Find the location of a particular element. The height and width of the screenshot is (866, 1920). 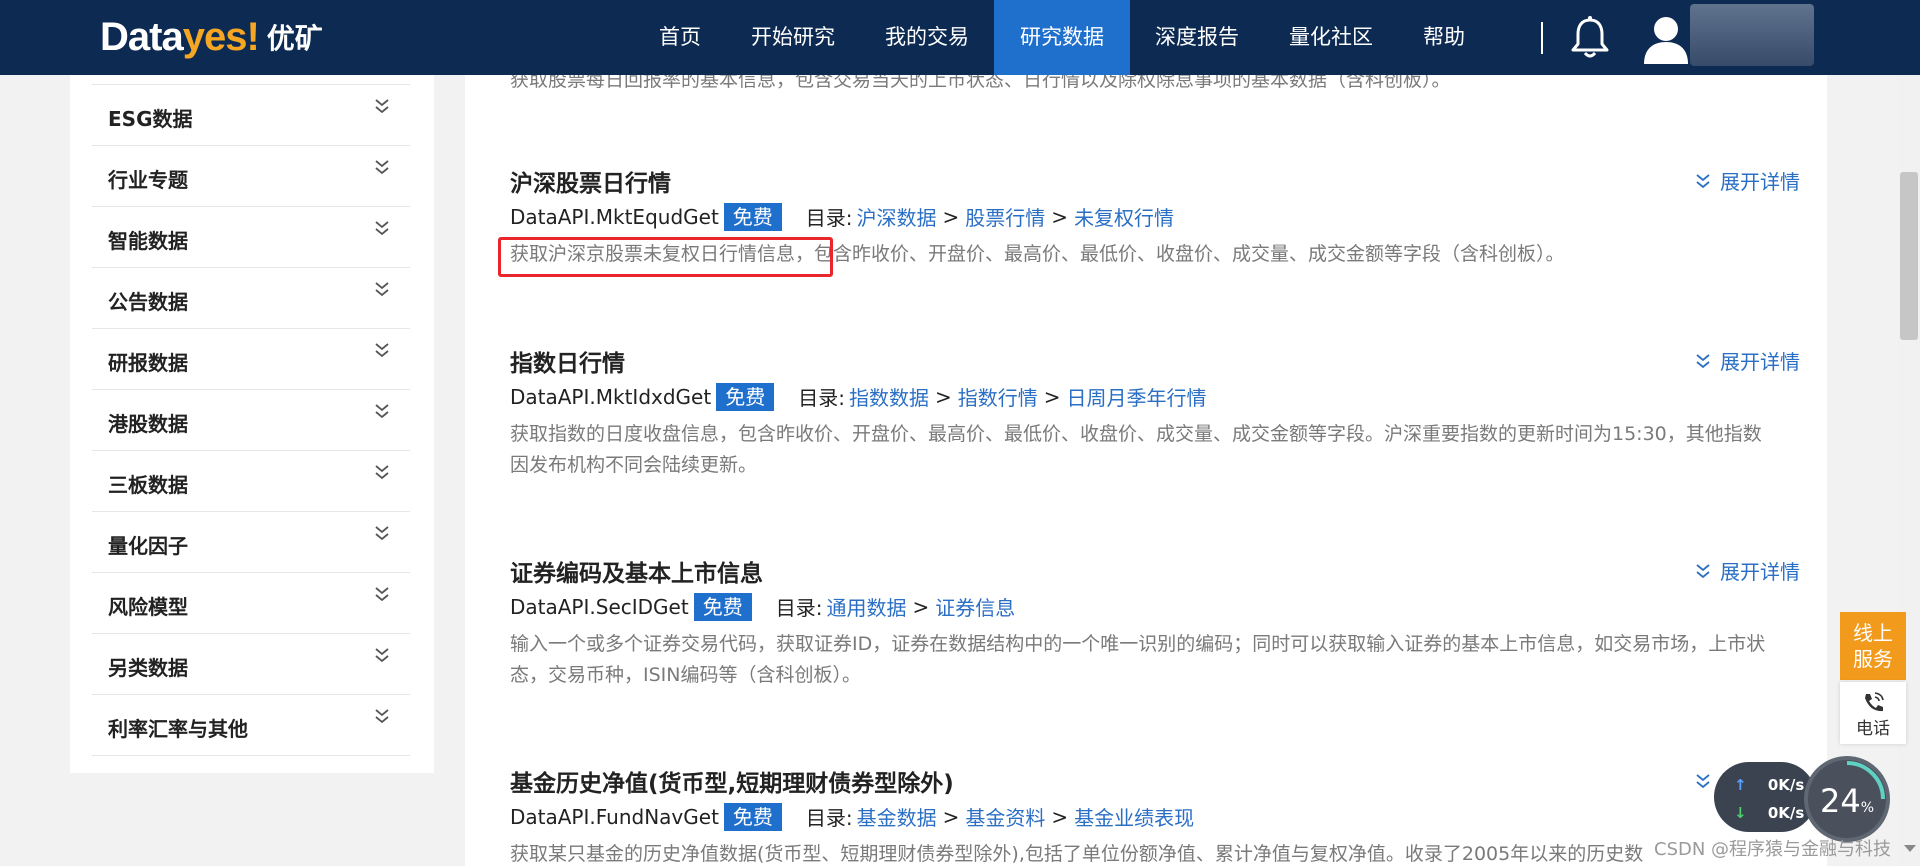

online-service-button: 线上服务 is located at coordinates (1873, 646).